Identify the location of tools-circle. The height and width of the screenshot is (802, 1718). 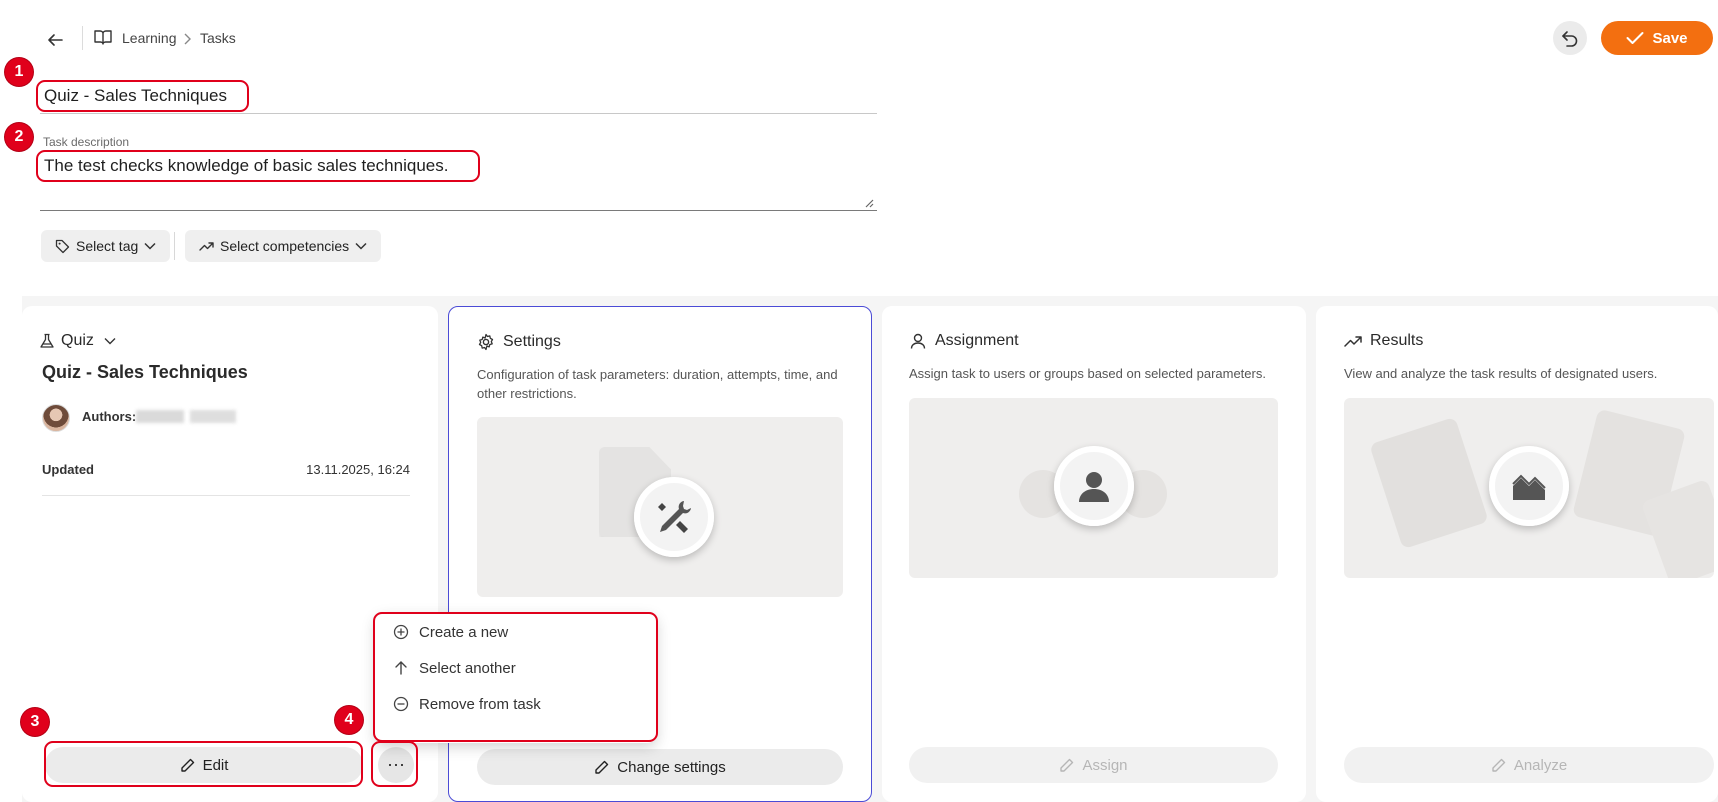
(674, 517).